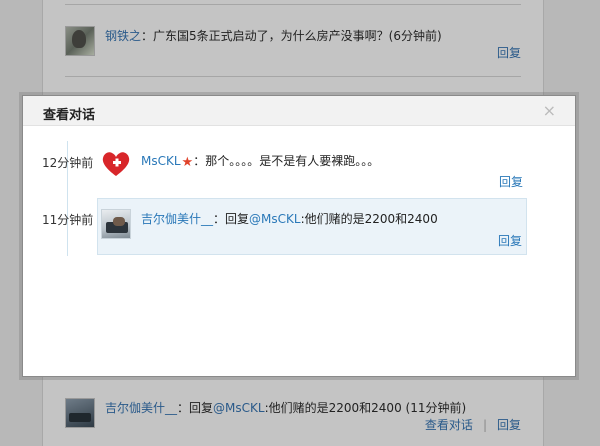  What do you see at coordinates (291, 36) in the screenshot?
I see `feed-message: ：广东国5条正式启动了，为什么房产没事啊？(6分钟前)` at bounding box center [291, 36].